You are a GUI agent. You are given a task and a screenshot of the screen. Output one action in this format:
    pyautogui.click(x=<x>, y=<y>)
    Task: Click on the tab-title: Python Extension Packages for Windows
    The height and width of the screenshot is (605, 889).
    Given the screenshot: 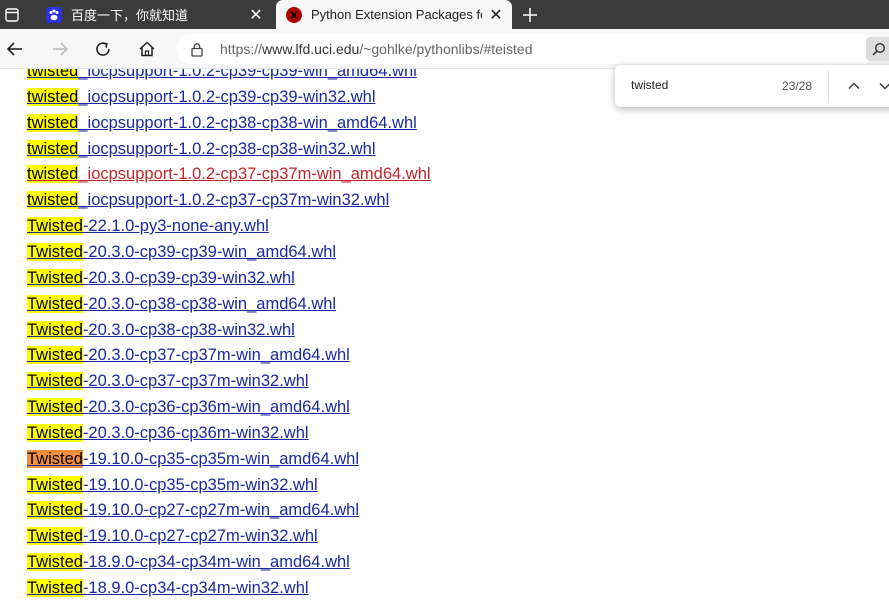 What is the action you would take?
    pyautogui.click(x=396, y=14)
    